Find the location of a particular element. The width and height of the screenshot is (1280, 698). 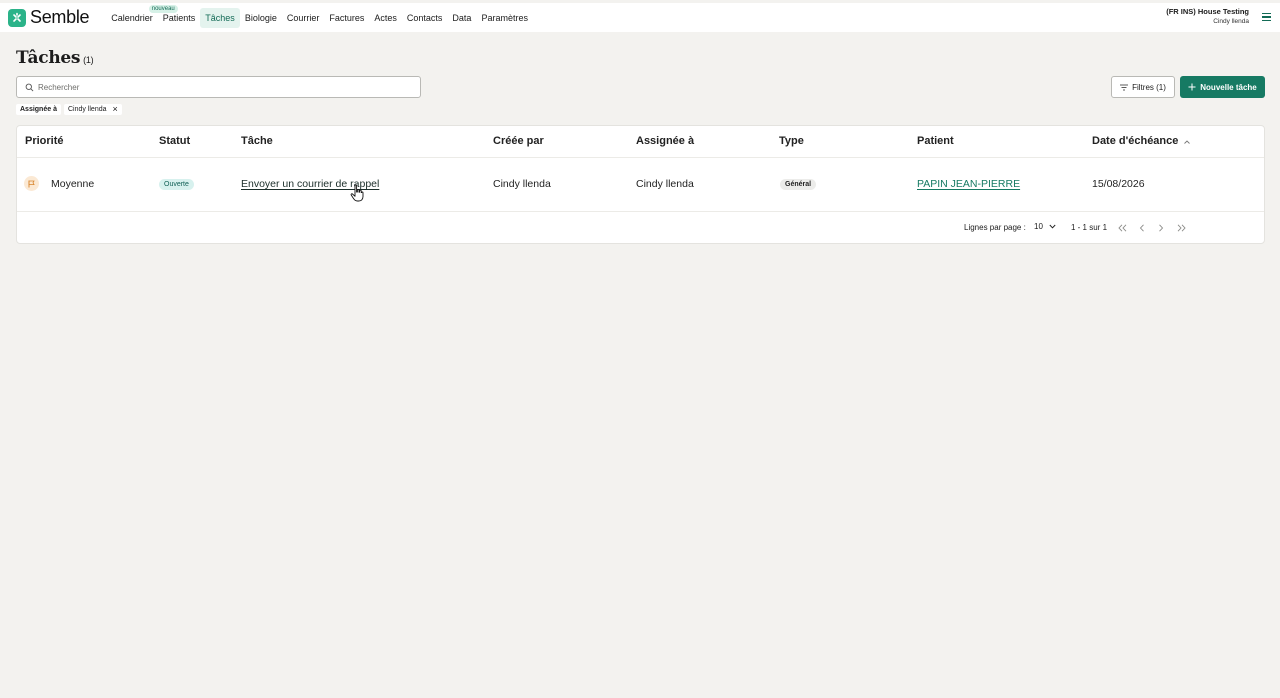

column-header-patient: Patient is located at coordinates (935, 141).